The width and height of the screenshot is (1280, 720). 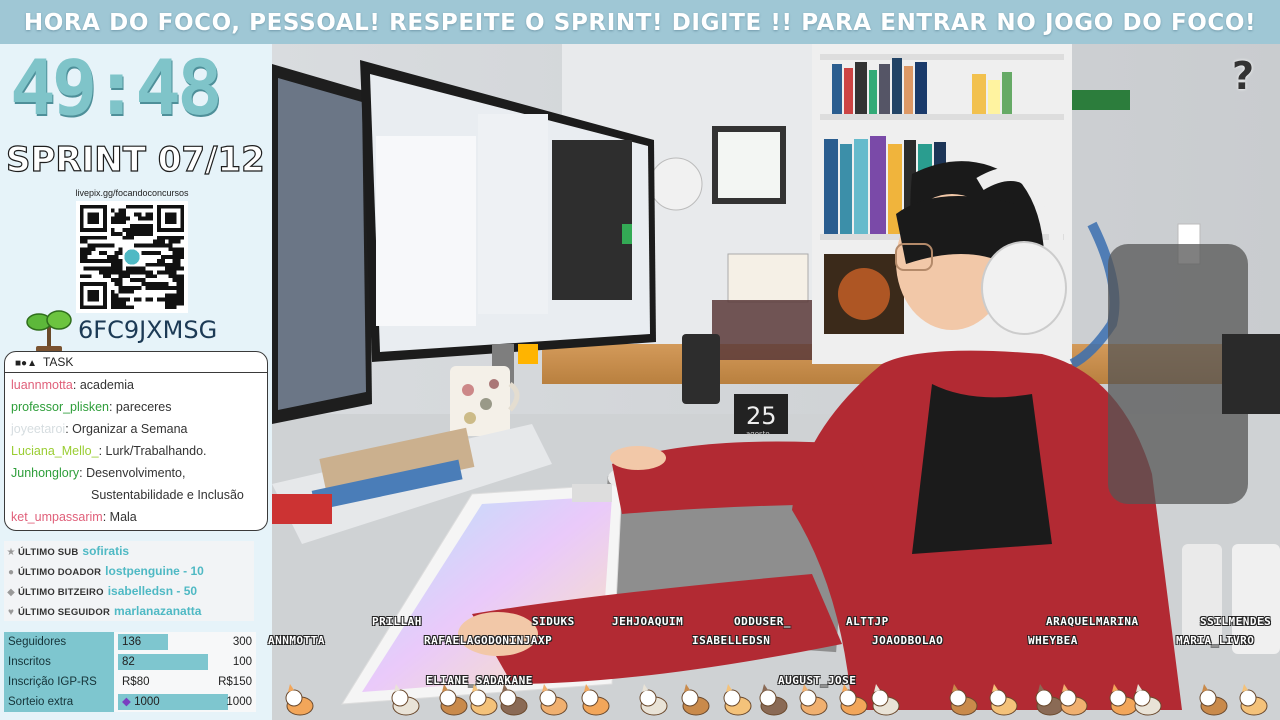 What do you see at coordinates (55, 451) in the screenshot?
I see `task-user: Luciana_Mello_` at bounding box center [55, 451].